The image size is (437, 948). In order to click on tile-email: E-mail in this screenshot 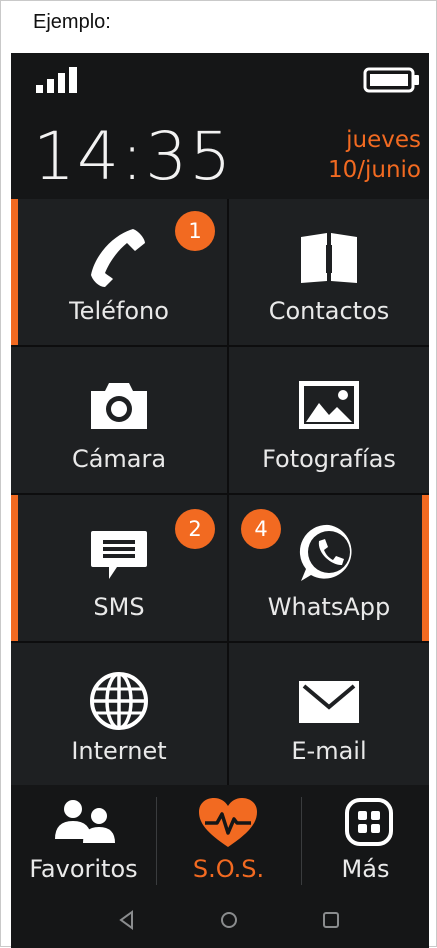, I will do `click(329, 714)`.